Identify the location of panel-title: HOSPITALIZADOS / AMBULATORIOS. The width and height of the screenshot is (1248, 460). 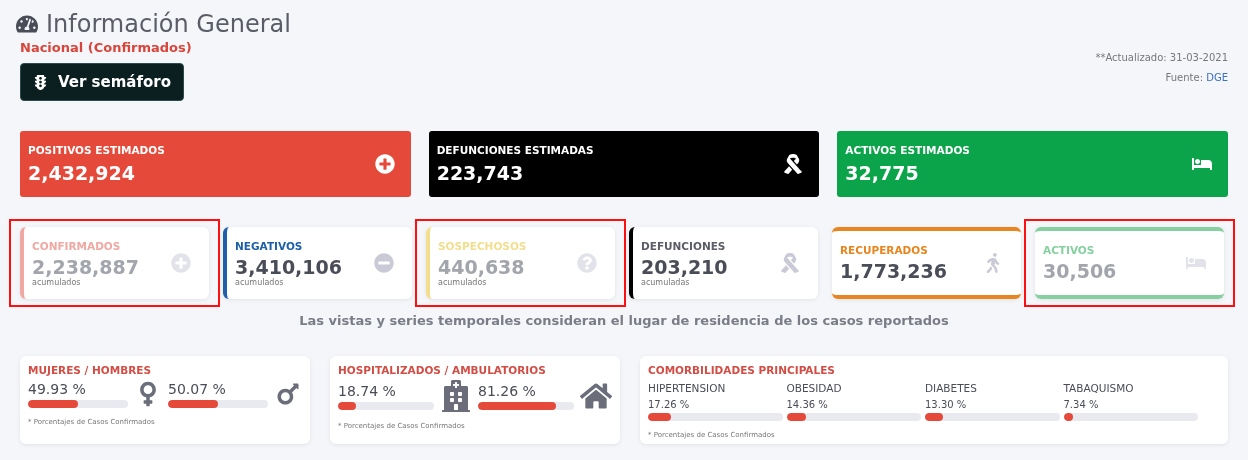
(442, 370).